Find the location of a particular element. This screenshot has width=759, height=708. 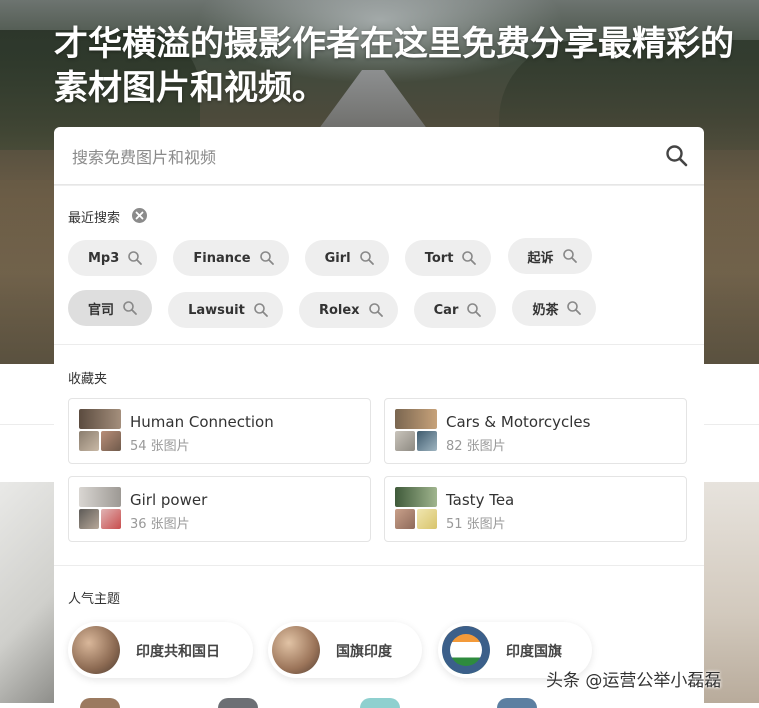

topic-pill: 国旗印度 is located at coordinates (345, 650).